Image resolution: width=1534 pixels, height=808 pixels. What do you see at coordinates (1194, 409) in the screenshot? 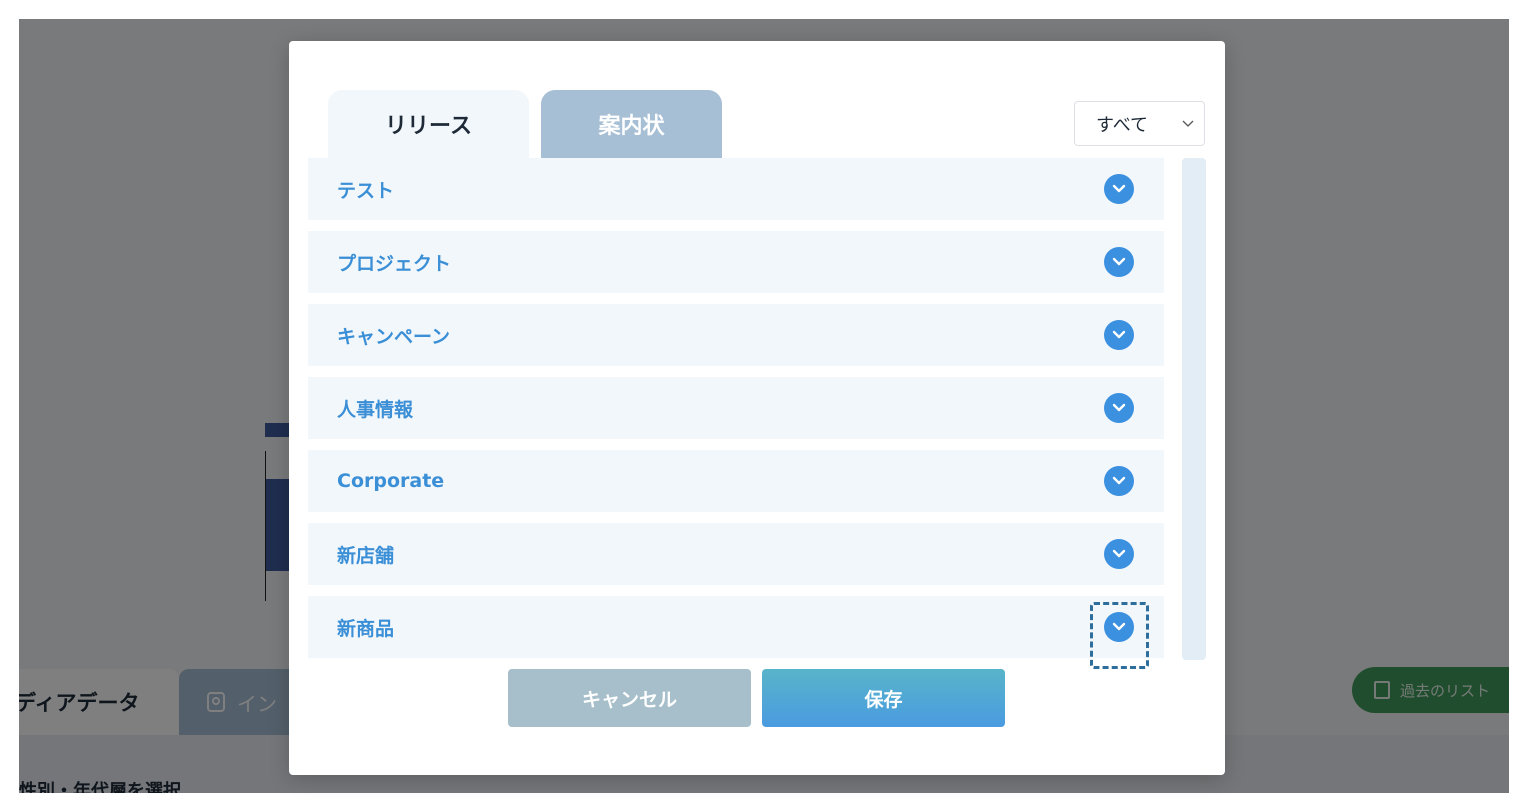
I see `scrollbar` at bounding box center [1194, 409].